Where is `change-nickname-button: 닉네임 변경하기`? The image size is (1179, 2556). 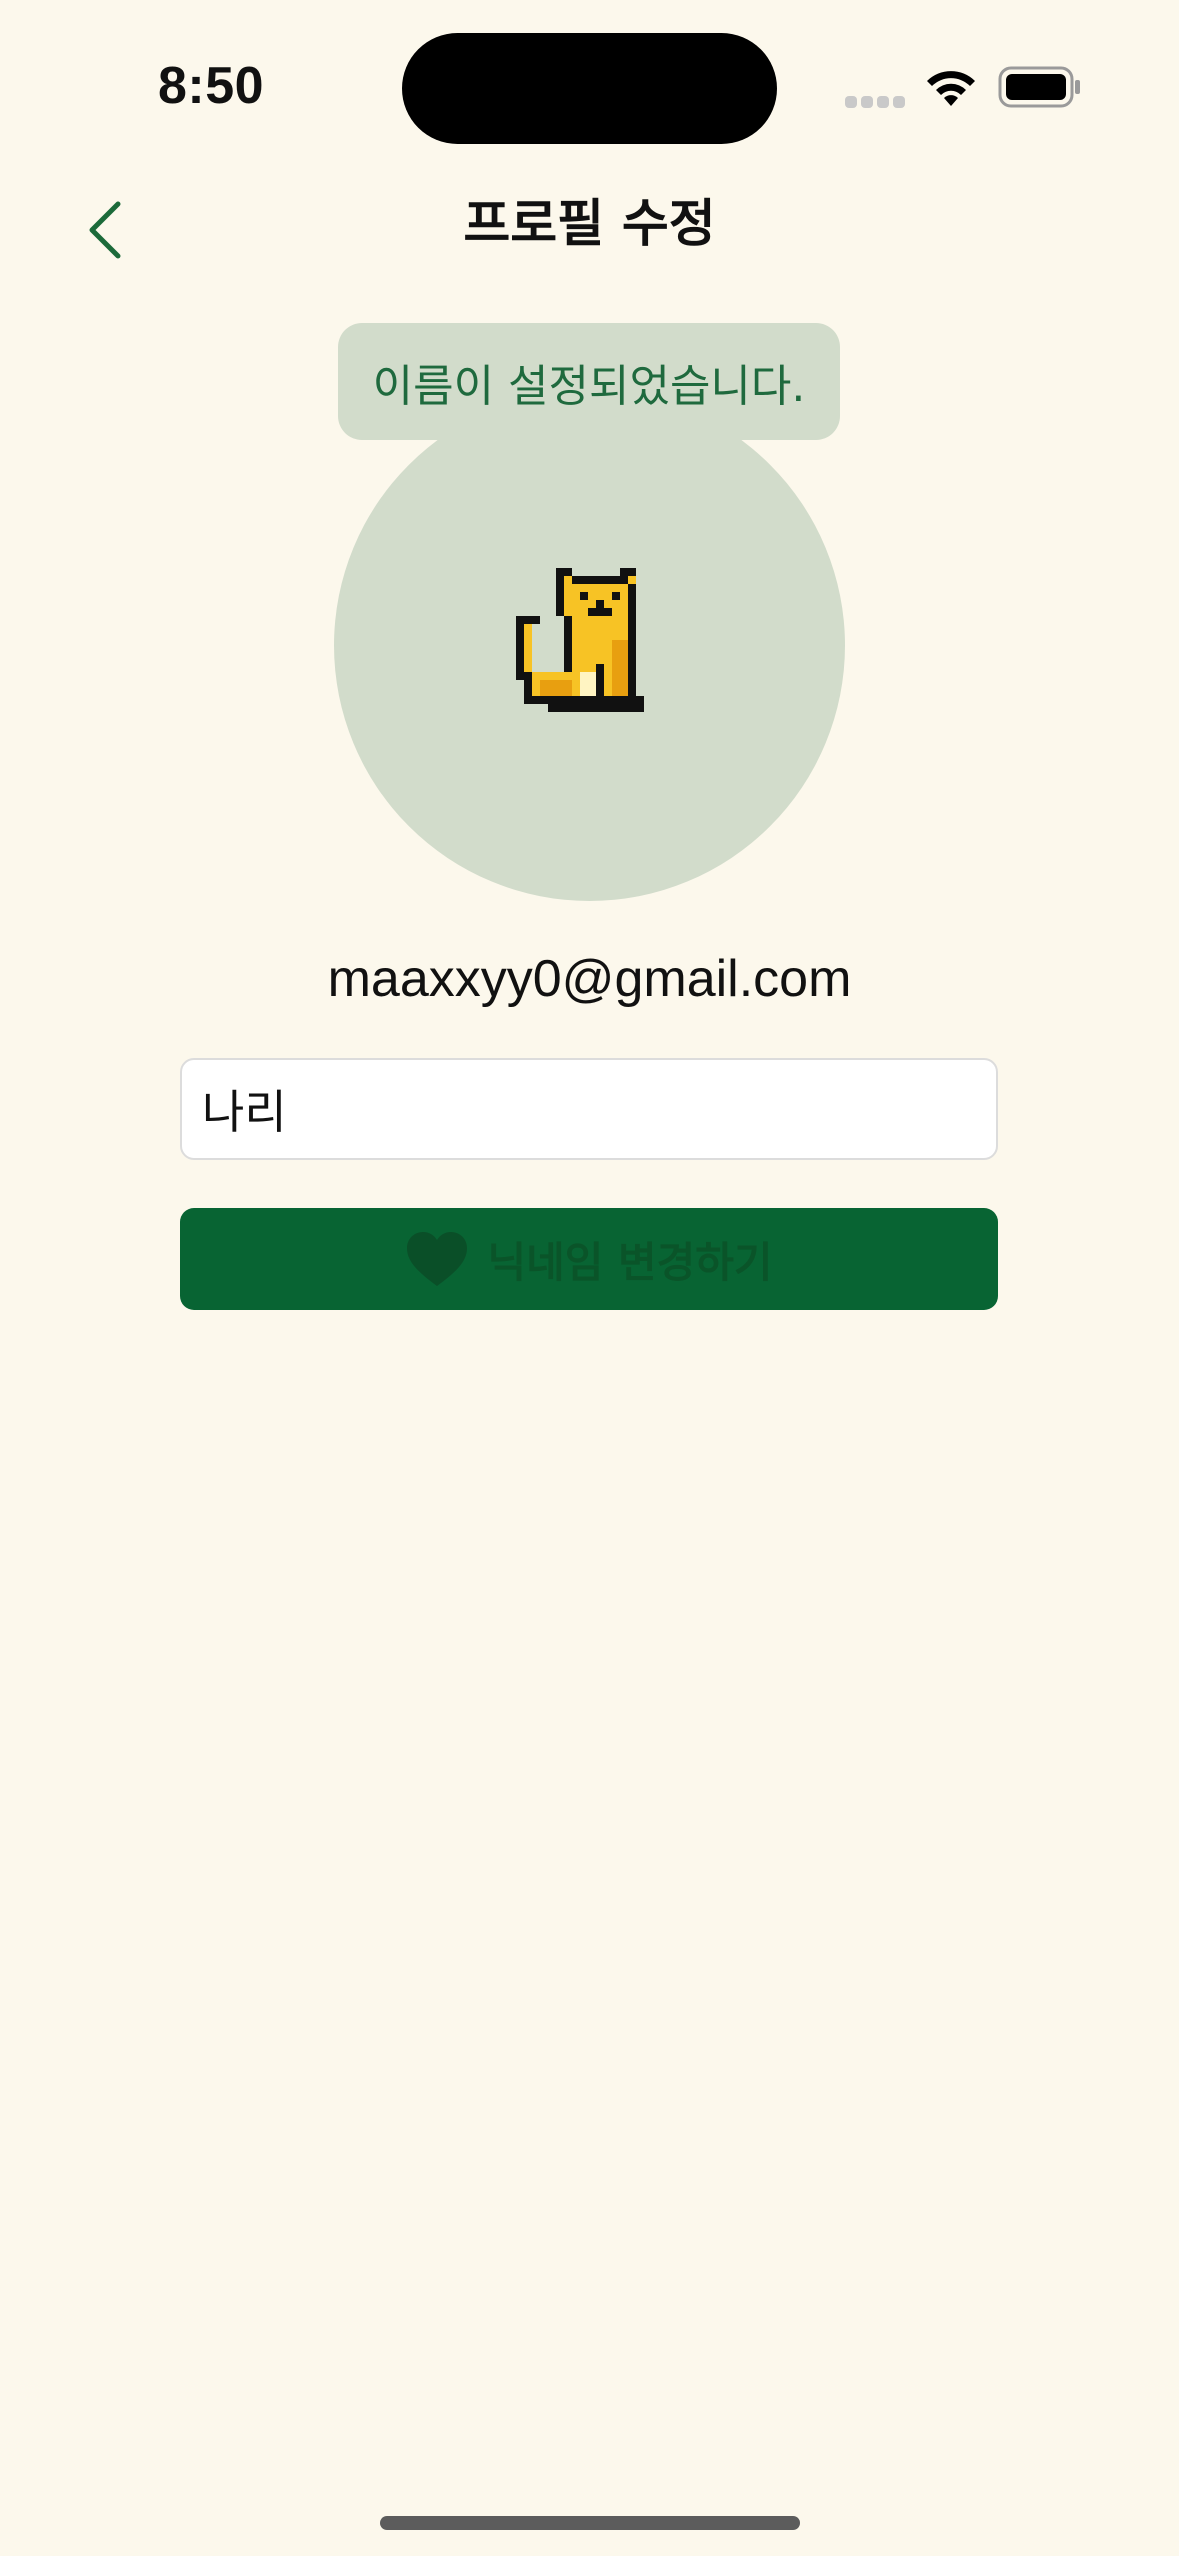
change-nickname-button: 닉네임 변경하기 is located at coordinates (589, 1259).